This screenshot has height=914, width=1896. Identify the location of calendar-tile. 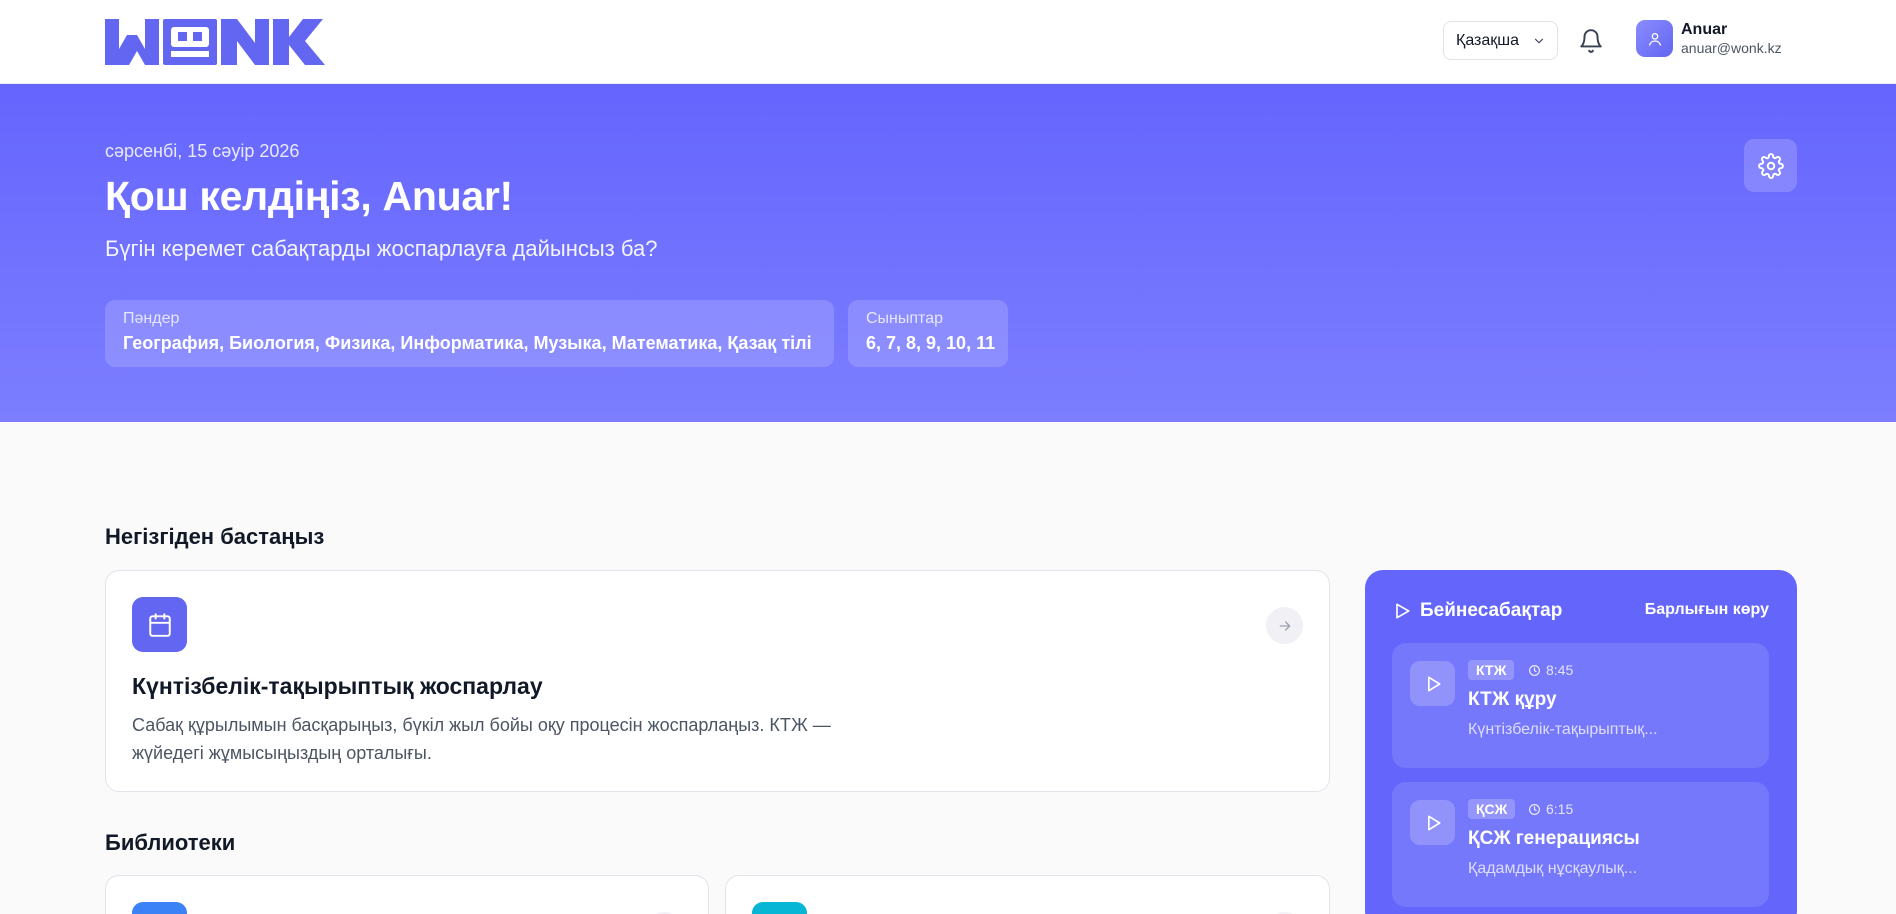
(159, 624).